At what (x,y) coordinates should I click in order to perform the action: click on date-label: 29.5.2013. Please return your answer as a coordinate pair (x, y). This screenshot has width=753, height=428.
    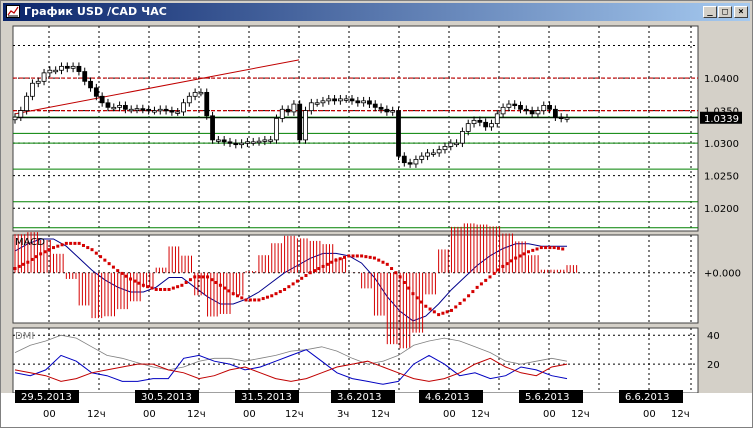
    Looking at the image, I should click on (46, 397).